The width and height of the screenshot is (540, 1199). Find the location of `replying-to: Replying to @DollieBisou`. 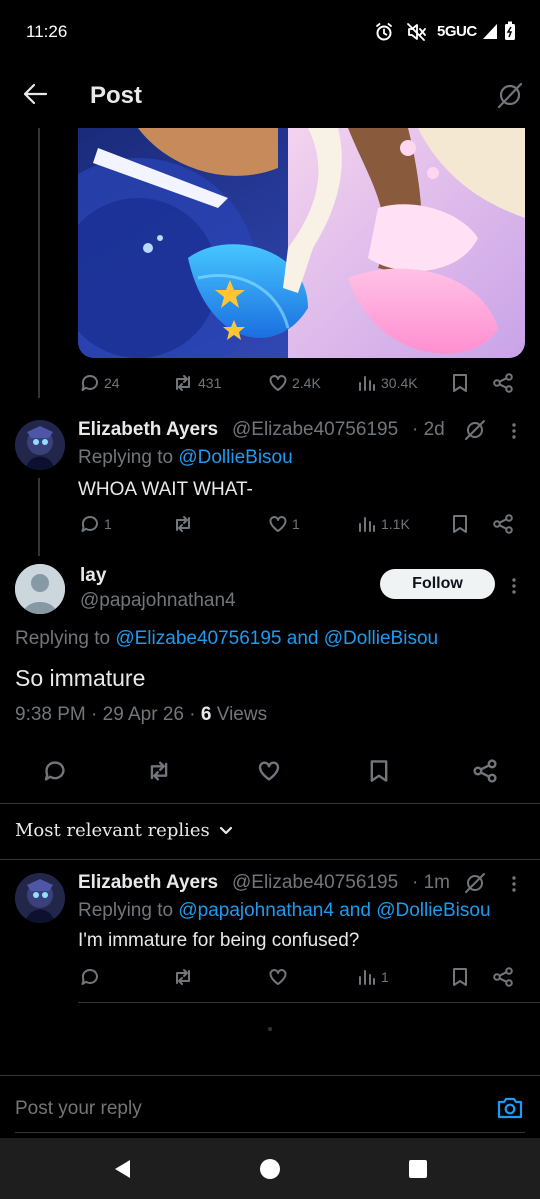

replying-to: Replying to @DollieBisou is located at coordinates (185, 458).